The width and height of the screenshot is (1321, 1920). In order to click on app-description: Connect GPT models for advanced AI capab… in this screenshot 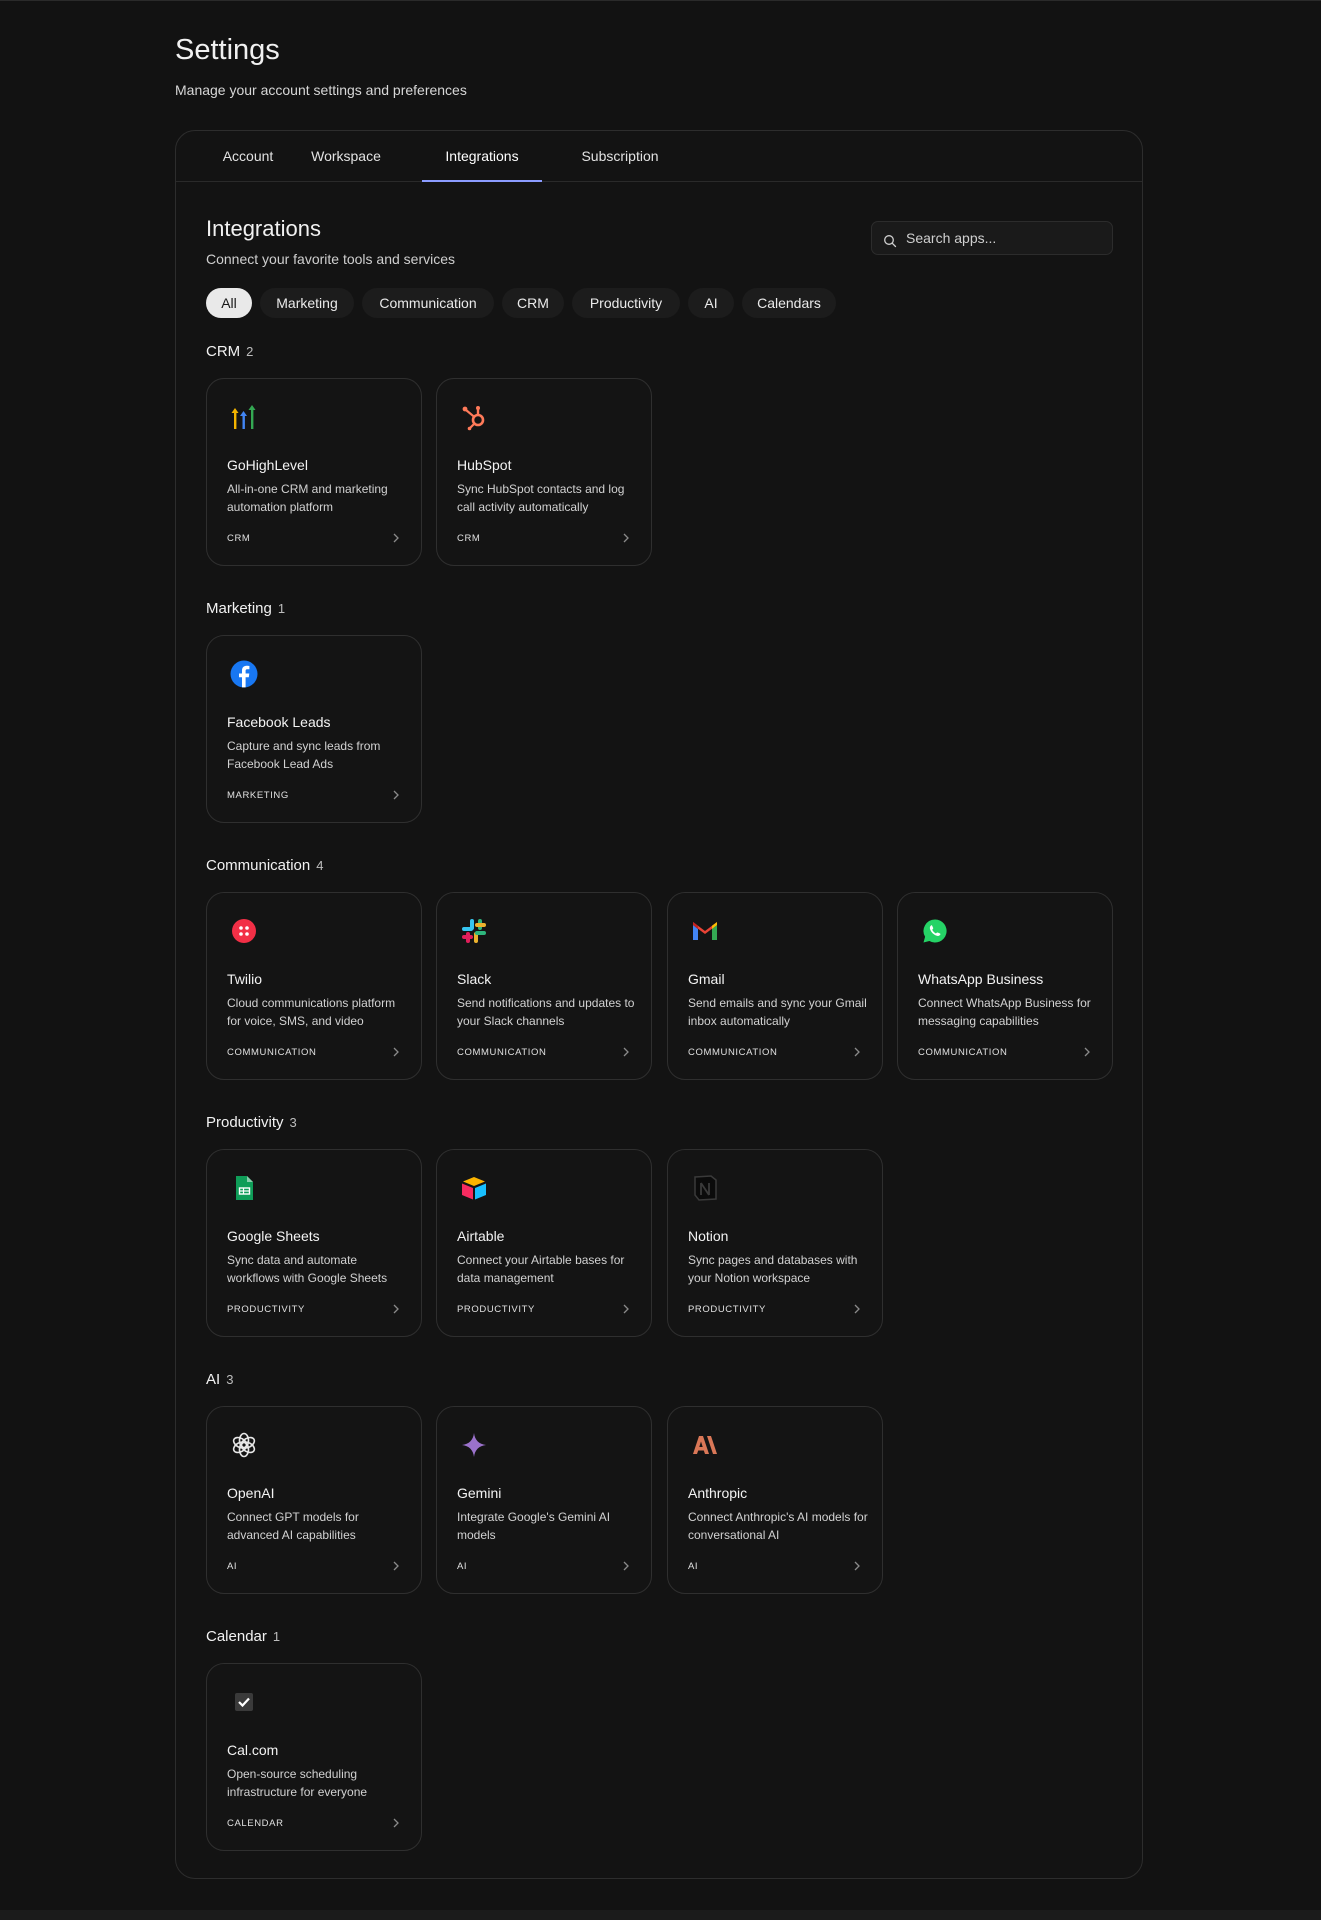, I will do `click(293, 1526)`.